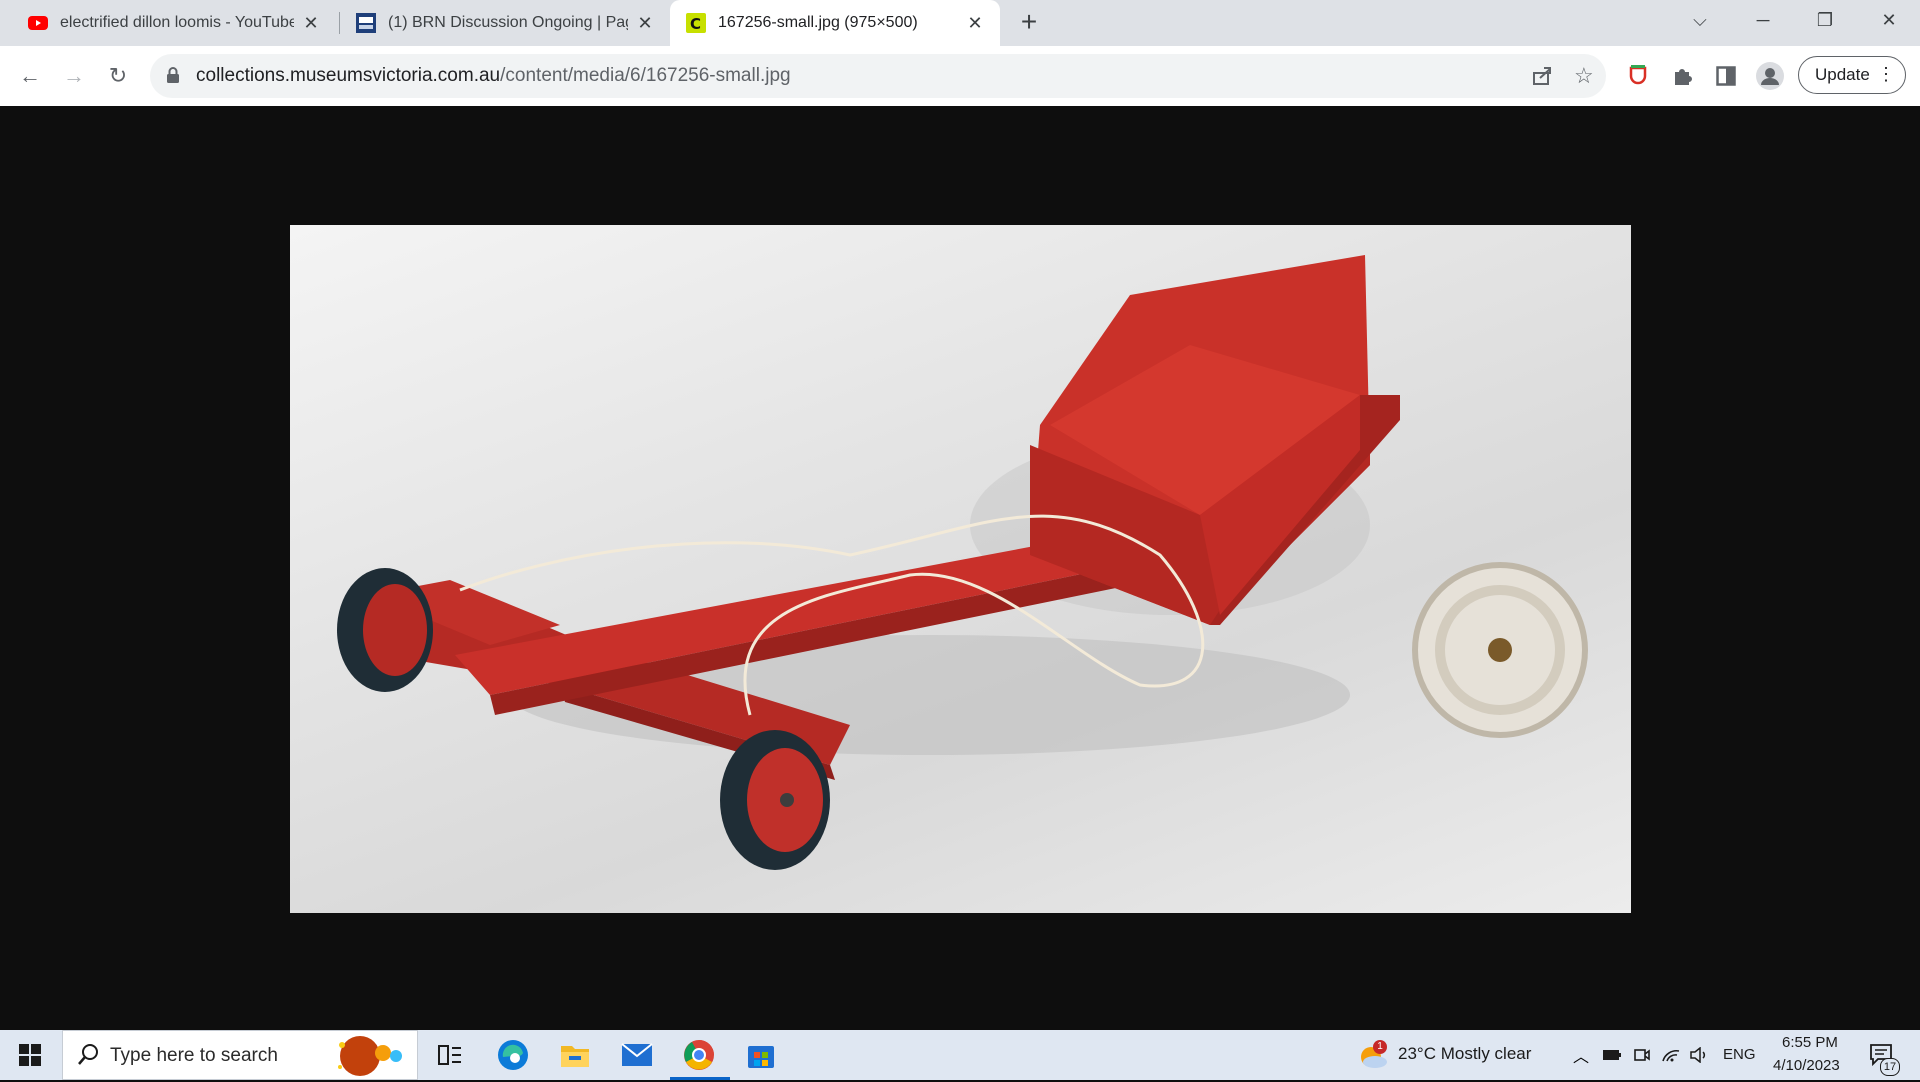 This screenshot has height=1082, width=1920. I want to click on language-indicator: ENG, so click(1739, 1054).